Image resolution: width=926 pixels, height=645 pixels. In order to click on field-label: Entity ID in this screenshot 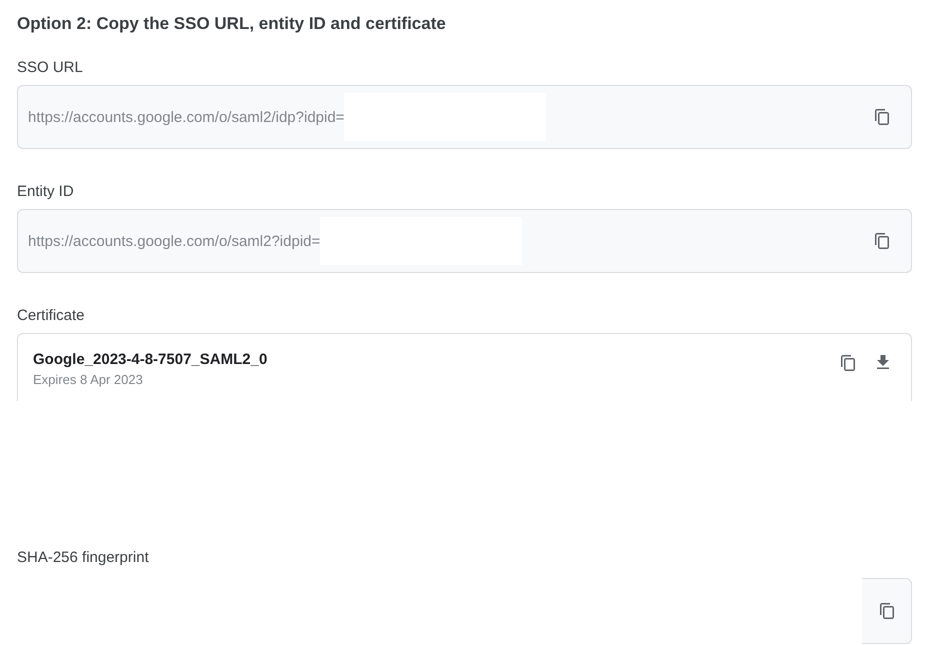, I will do `click(46, 191)`.